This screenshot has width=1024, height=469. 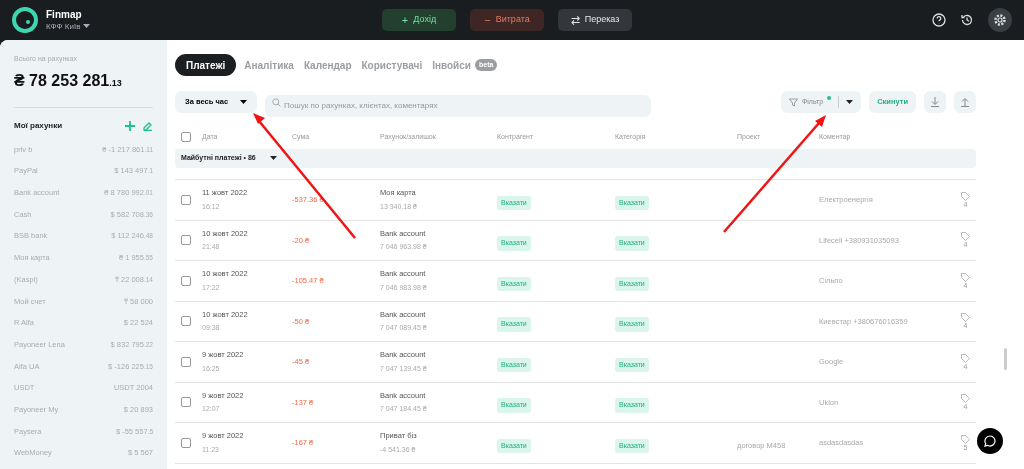 What do you see at coordinates (277, 102) in the screenshot?
I see `search-icon` at bounding box center [277, 102].